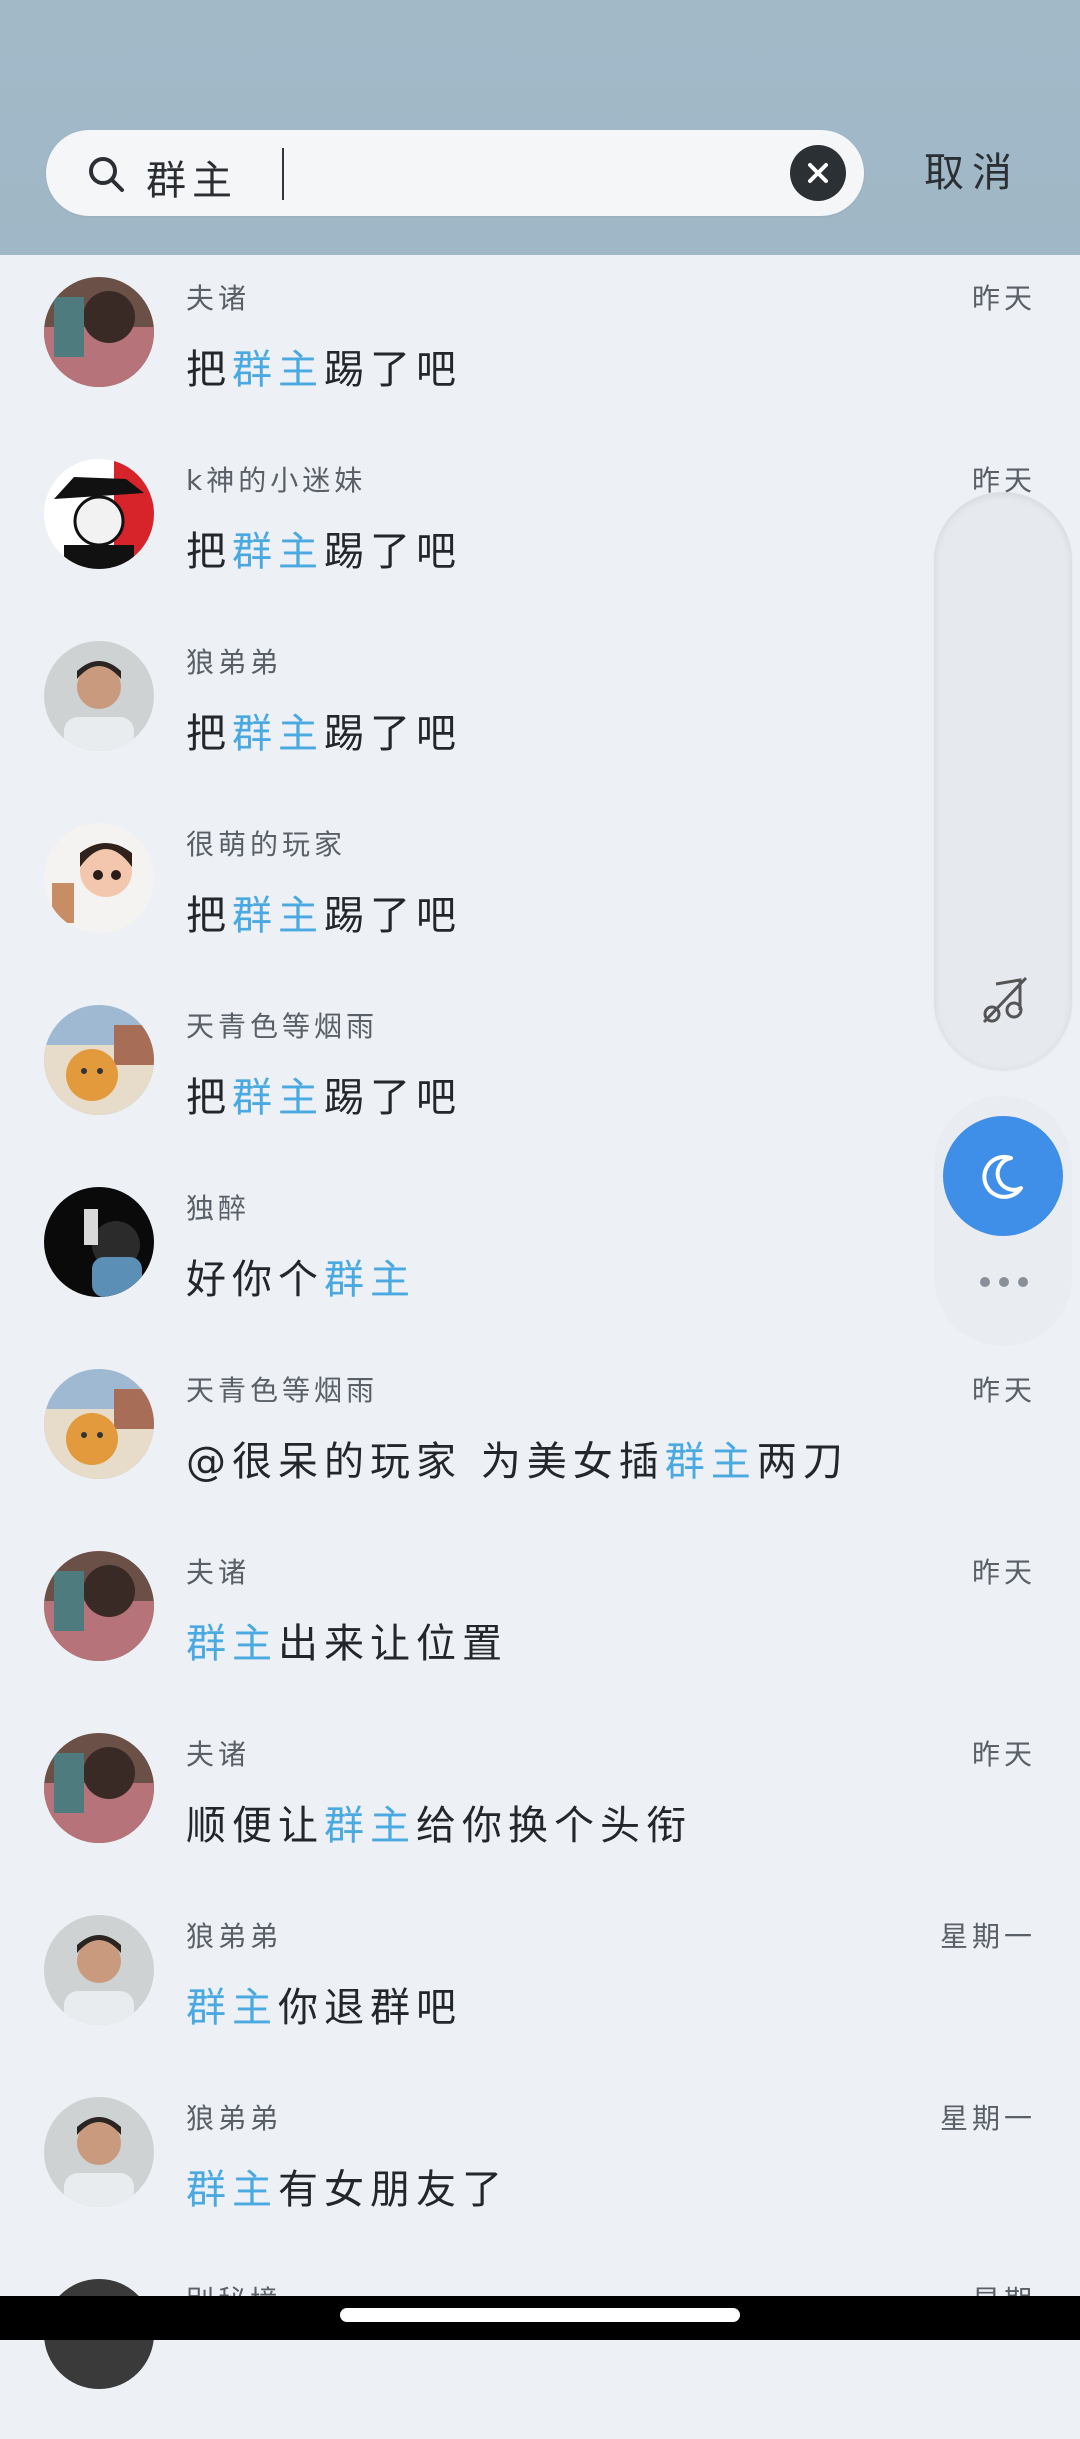  I want to click on list-item: 狼弟弟 星期一 群主你退群吧, so click(540, 1984).